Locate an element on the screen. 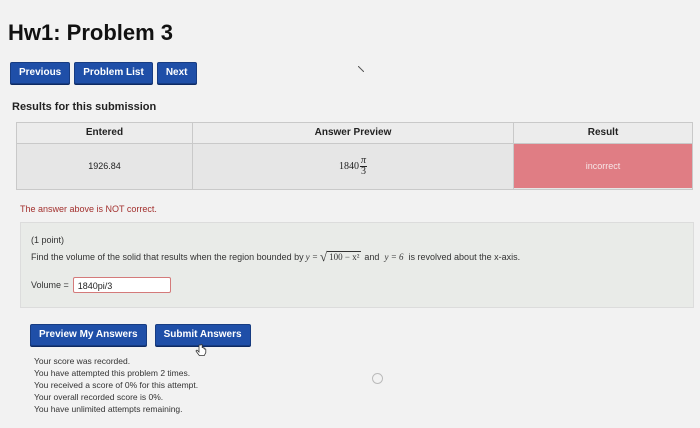 The height and width of the screenshot is (428, 700). problem-list-button: Problem List is located at coordinates (113, 73).